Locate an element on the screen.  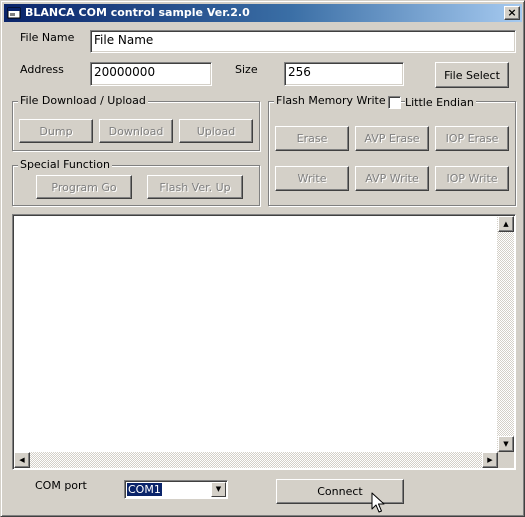
close-icon: × is located at coordinates (512, 12).